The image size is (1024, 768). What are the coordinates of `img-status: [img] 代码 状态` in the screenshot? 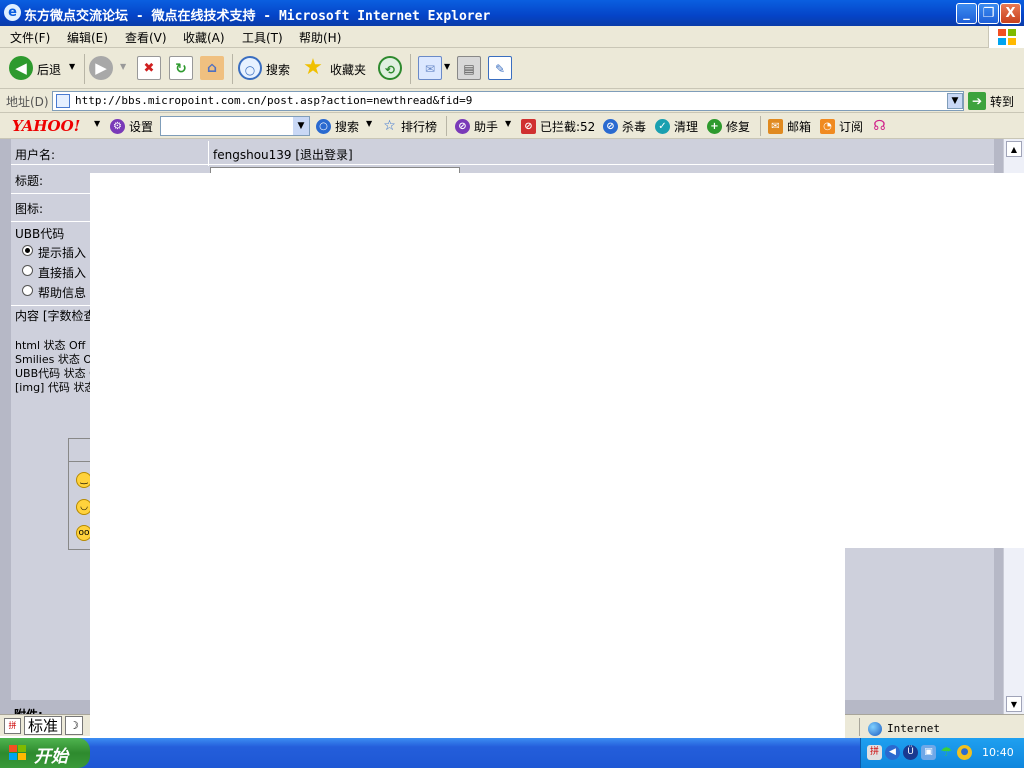 It's located at (55, 387).